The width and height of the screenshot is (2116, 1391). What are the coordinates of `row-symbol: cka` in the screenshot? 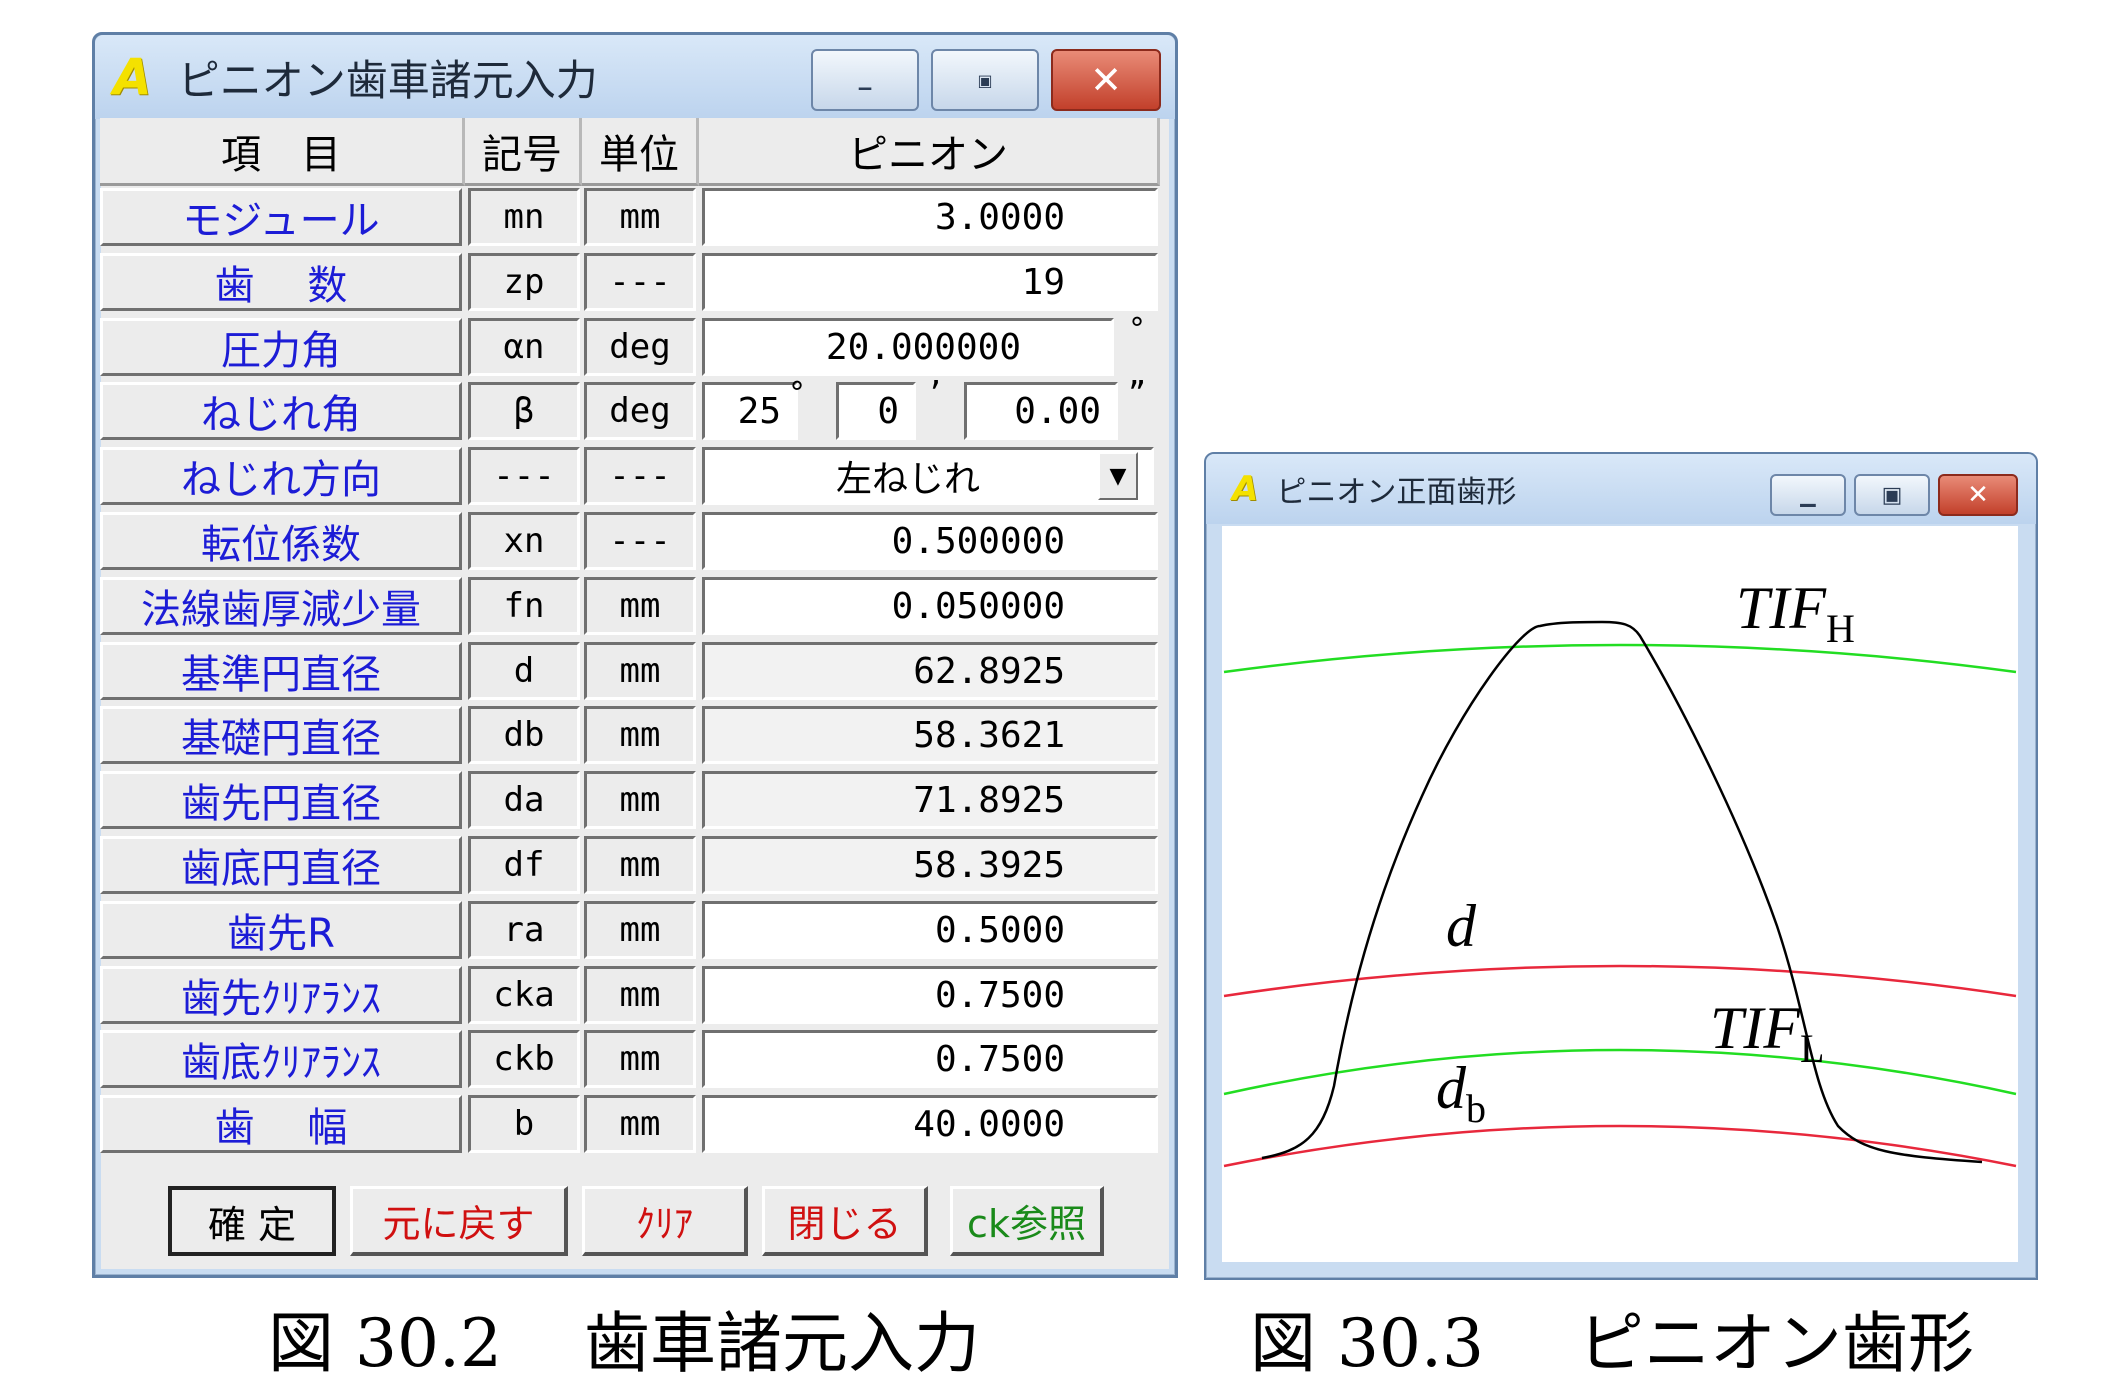 It's located at (524, 995).